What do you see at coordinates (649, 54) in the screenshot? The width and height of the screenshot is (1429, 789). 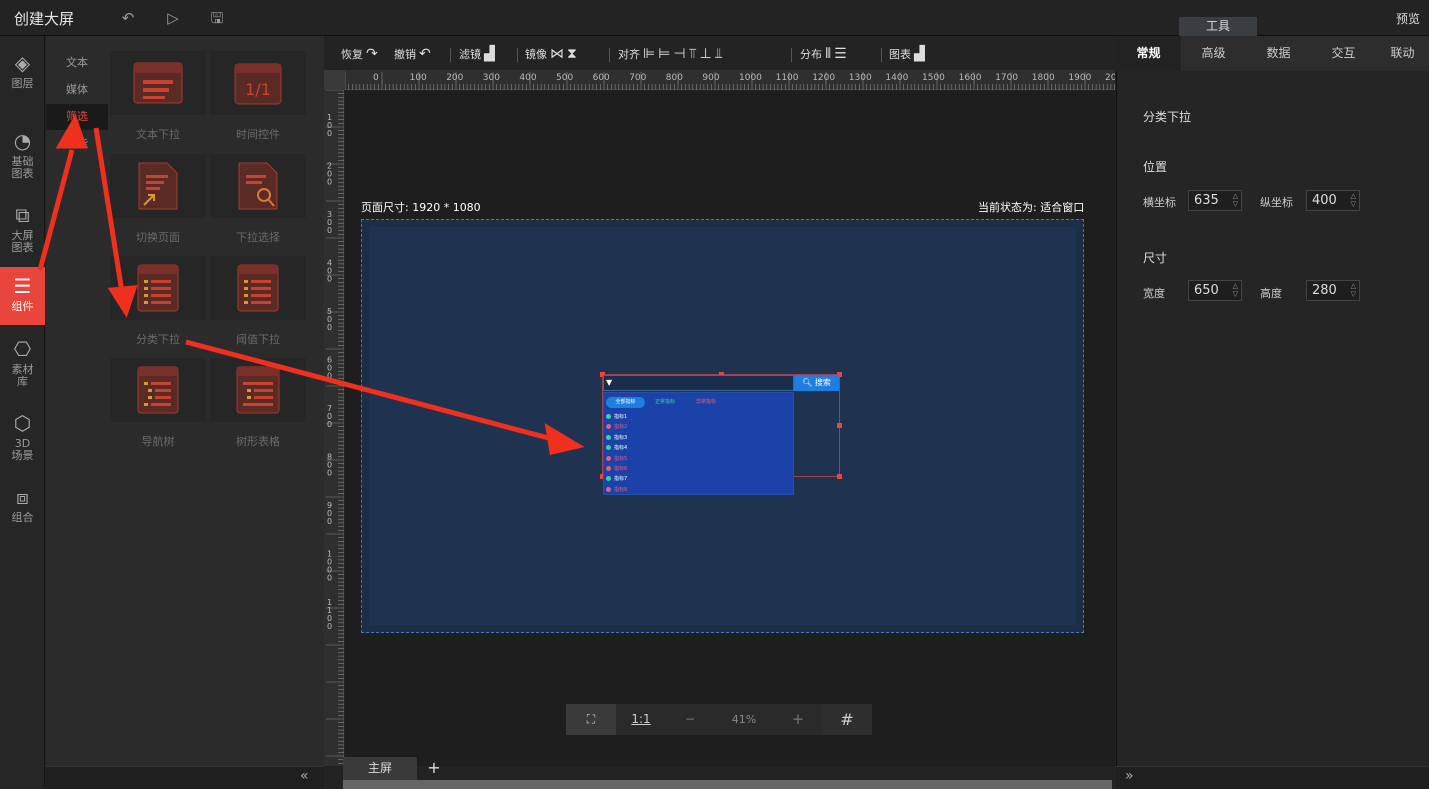 I see `align-left-icon: ⊫` at bounding box center [649, 54].